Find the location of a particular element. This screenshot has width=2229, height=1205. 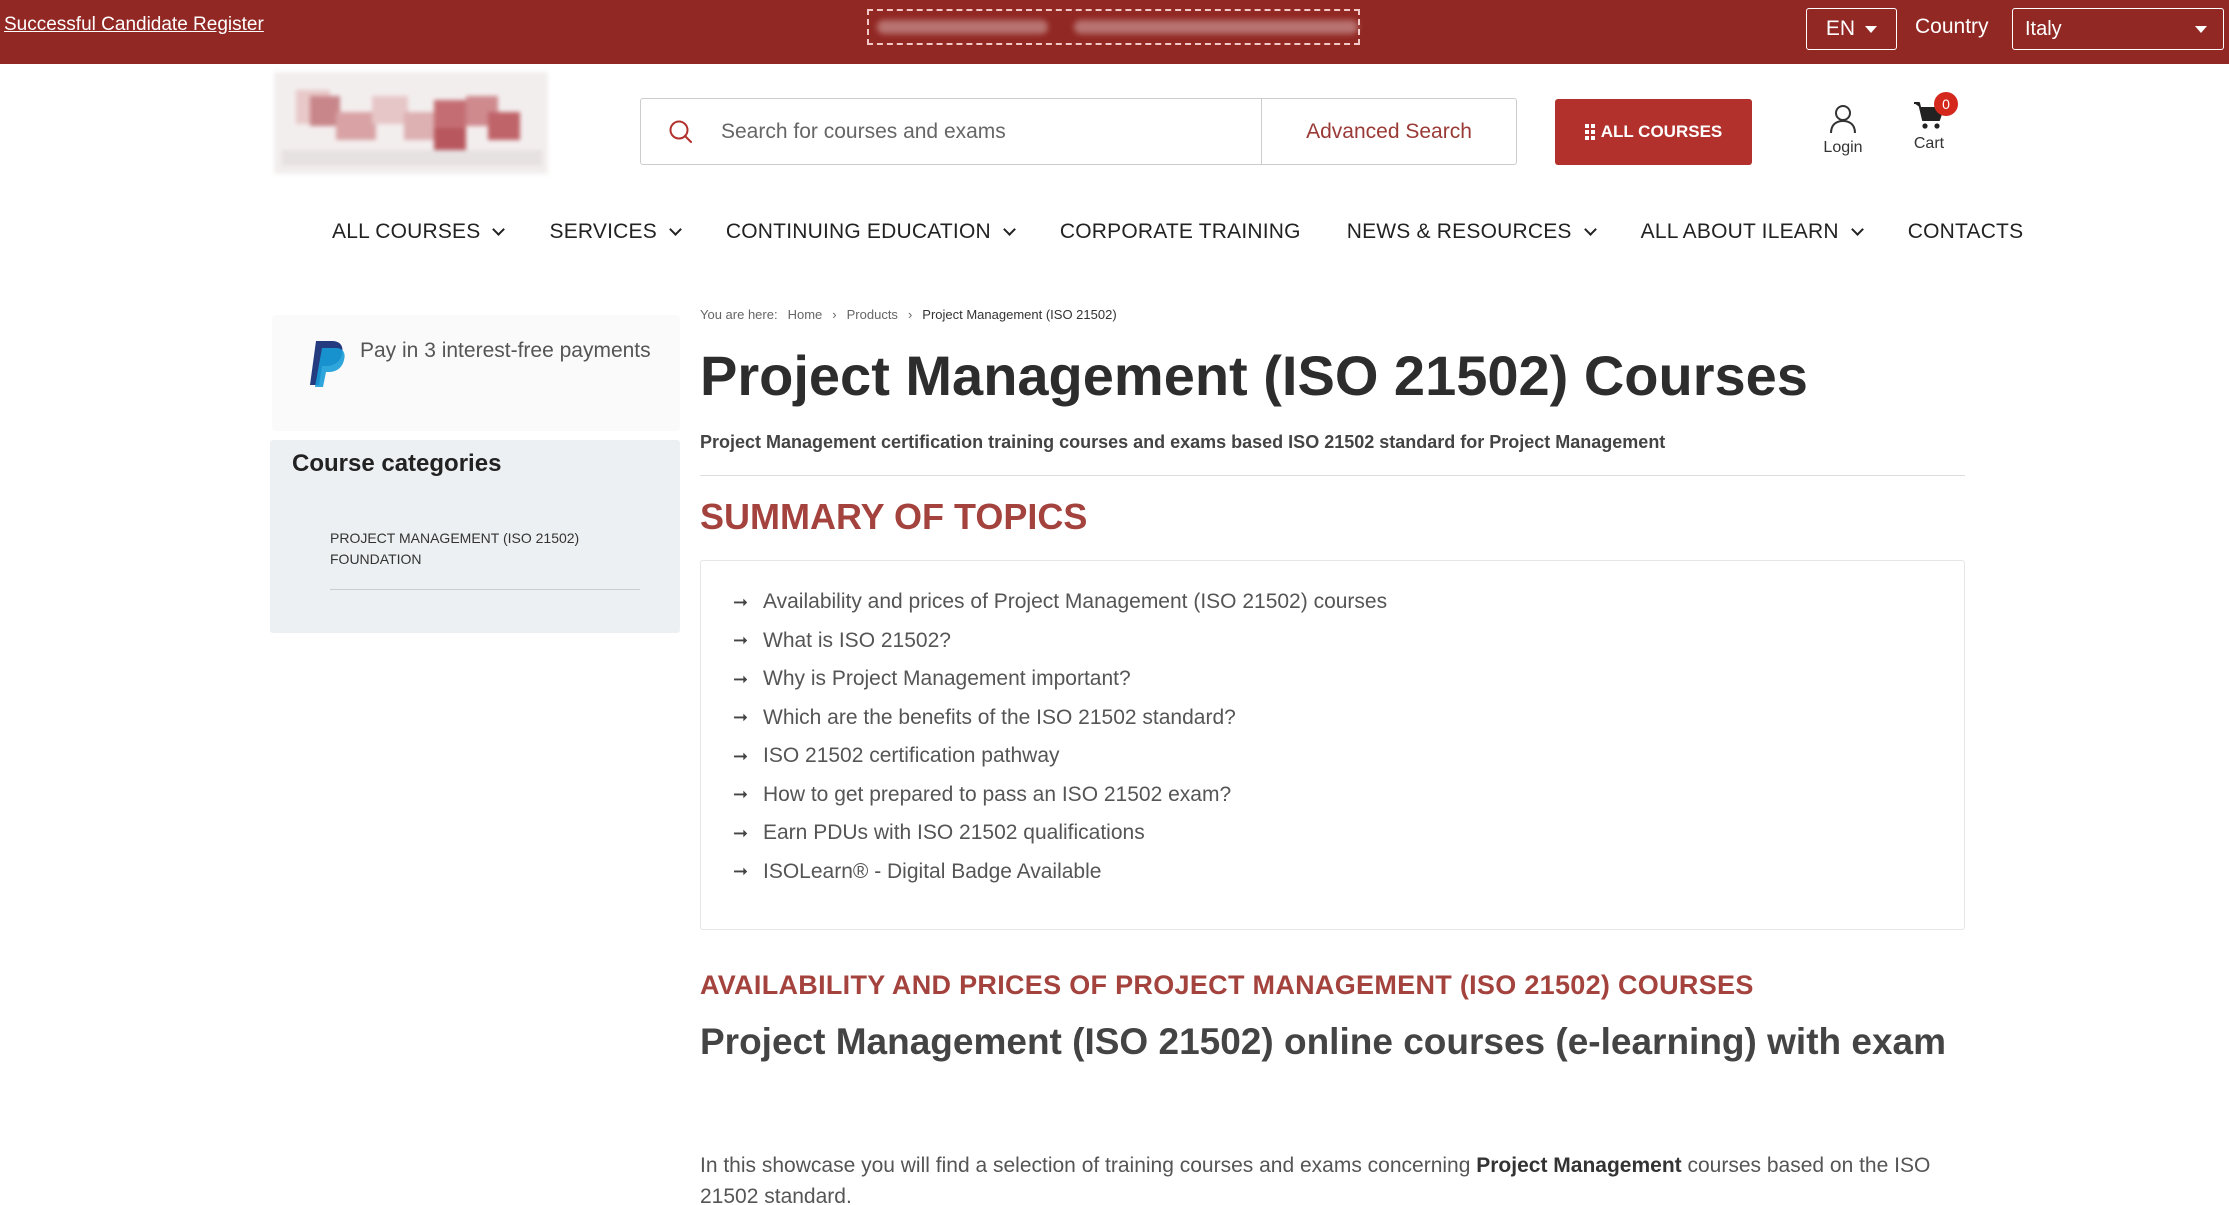

cart-button: 0 Cart is located at coordinates (1930, 122).